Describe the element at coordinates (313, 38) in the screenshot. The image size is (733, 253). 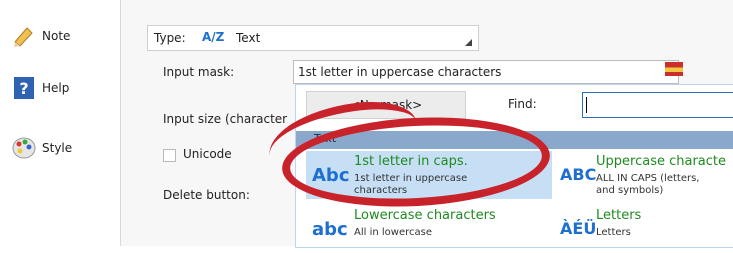
I see `type-selector: Type: A/Z Text` at that location.